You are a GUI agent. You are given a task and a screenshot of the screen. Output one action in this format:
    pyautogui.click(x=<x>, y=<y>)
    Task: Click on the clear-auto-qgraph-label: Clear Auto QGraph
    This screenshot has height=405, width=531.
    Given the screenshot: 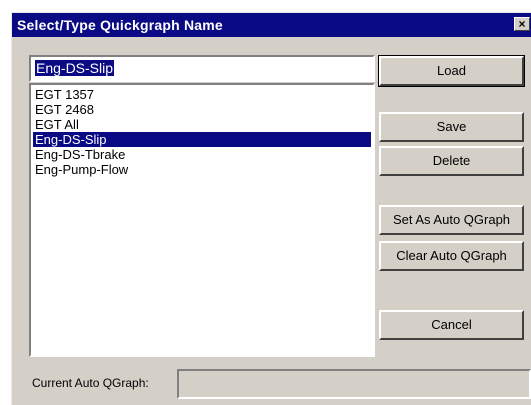 What is the action you would take?
    pyautogui.click(x=451, y=255)
    